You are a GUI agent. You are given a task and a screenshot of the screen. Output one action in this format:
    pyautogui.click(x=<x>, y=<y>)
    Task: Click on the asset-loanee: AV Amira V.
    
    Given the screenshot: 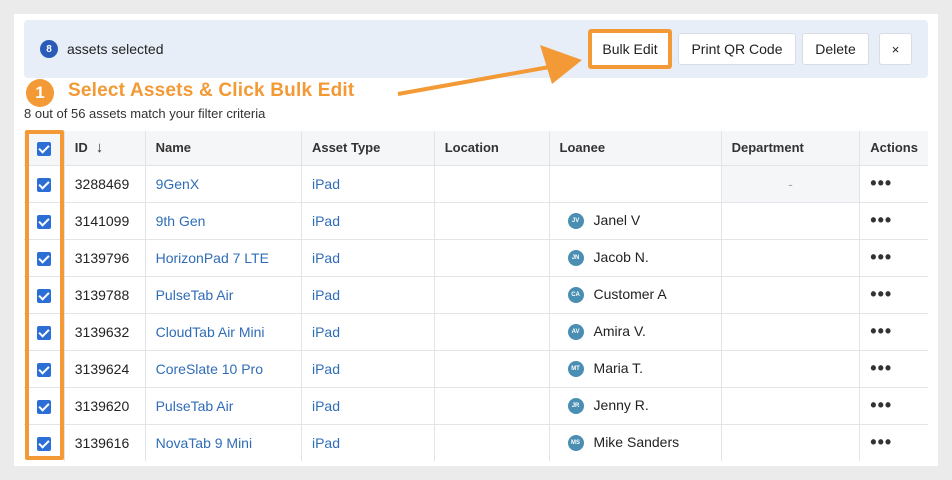 What is the action you would take?
    pyautogui.click(x=635, y=332)
    